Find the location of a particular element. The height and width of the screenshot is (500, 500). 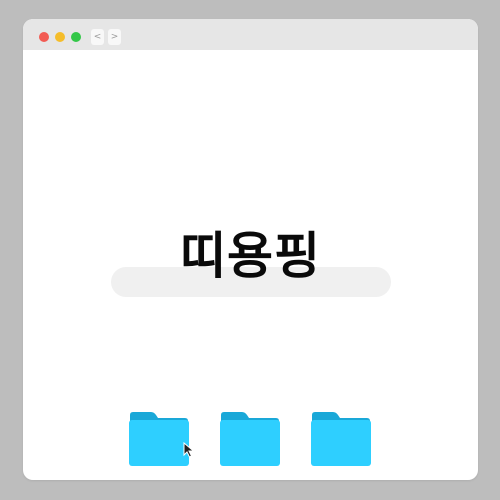

zoom-window-button is located at coordinates (76, 37).